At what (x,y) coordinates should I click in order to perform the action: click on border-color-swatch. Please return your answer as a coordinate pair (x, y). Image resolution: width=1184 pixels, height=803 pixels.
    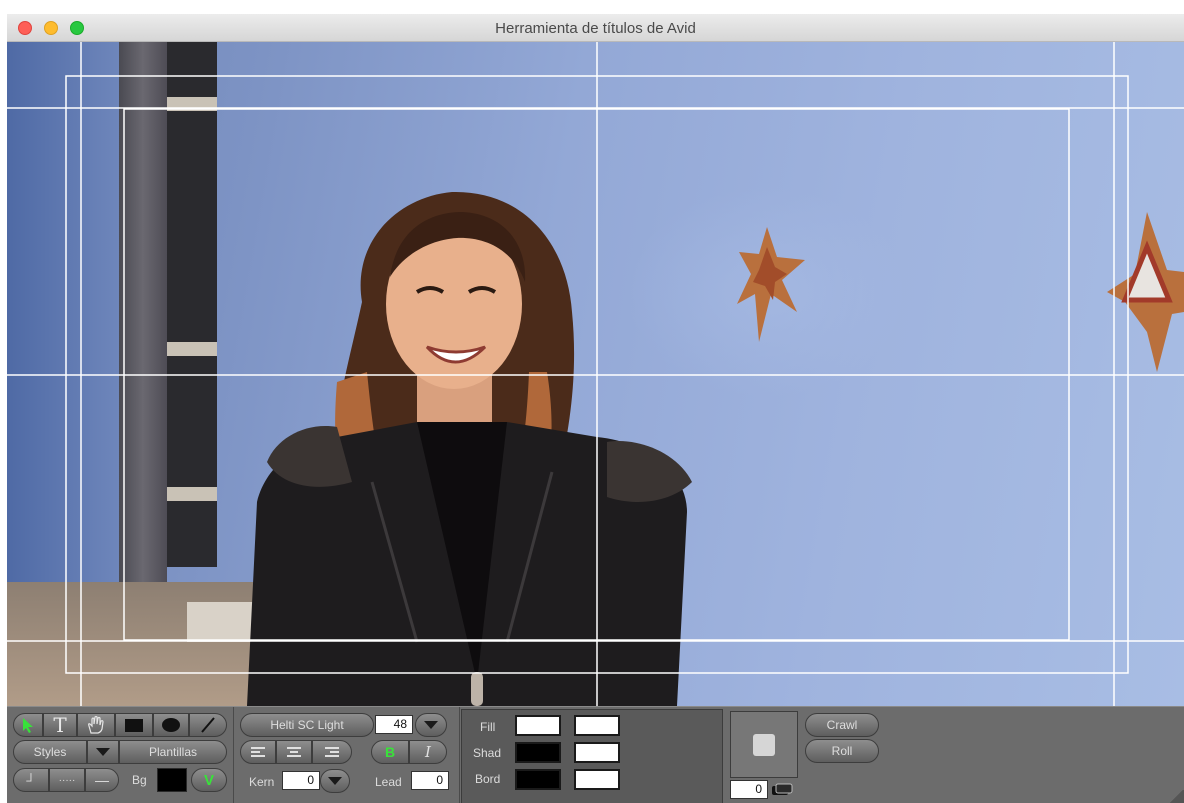
    Looking at the image, I should click on (538, 779).